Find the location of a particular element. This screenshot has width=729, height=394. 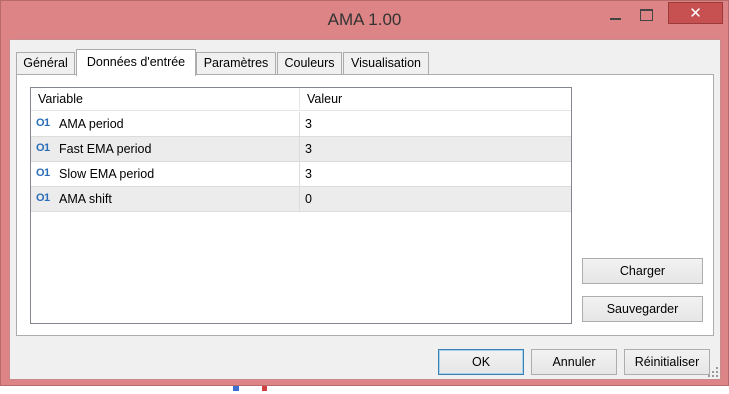

column-header-variable: Variable is located at coordinates (60, 99).